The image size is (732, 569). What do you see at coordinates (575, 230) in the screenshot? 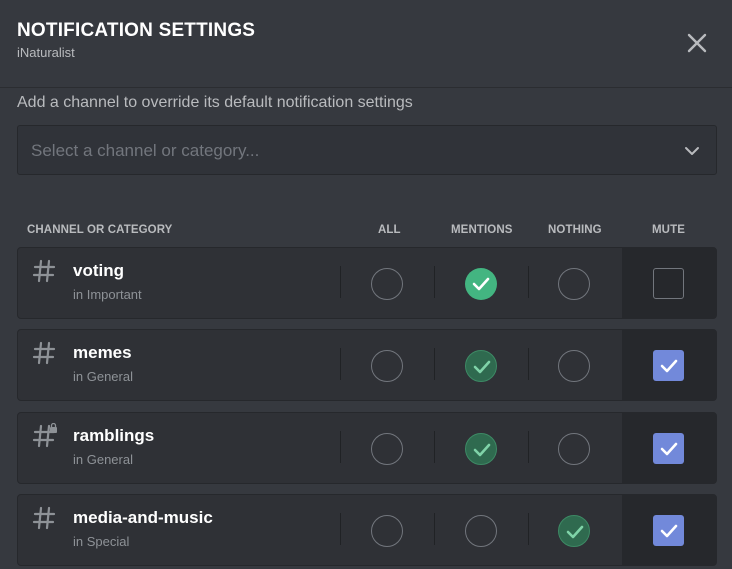
I see `column-header-nothing: NOTHING` at bounding box center [575, 230].